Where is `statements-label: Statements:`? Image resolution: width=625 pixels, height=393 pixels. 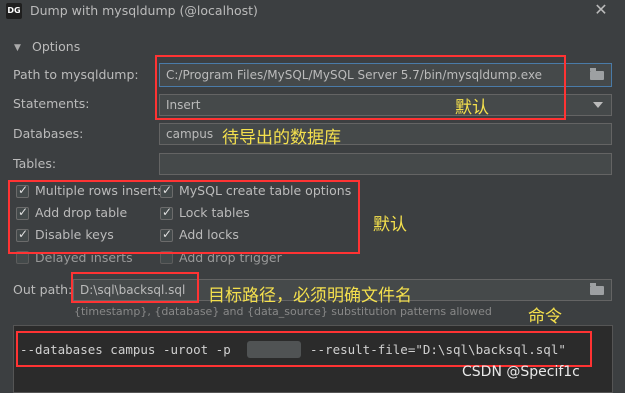
statements-label: Statements: is located at coordinates (51, 103).